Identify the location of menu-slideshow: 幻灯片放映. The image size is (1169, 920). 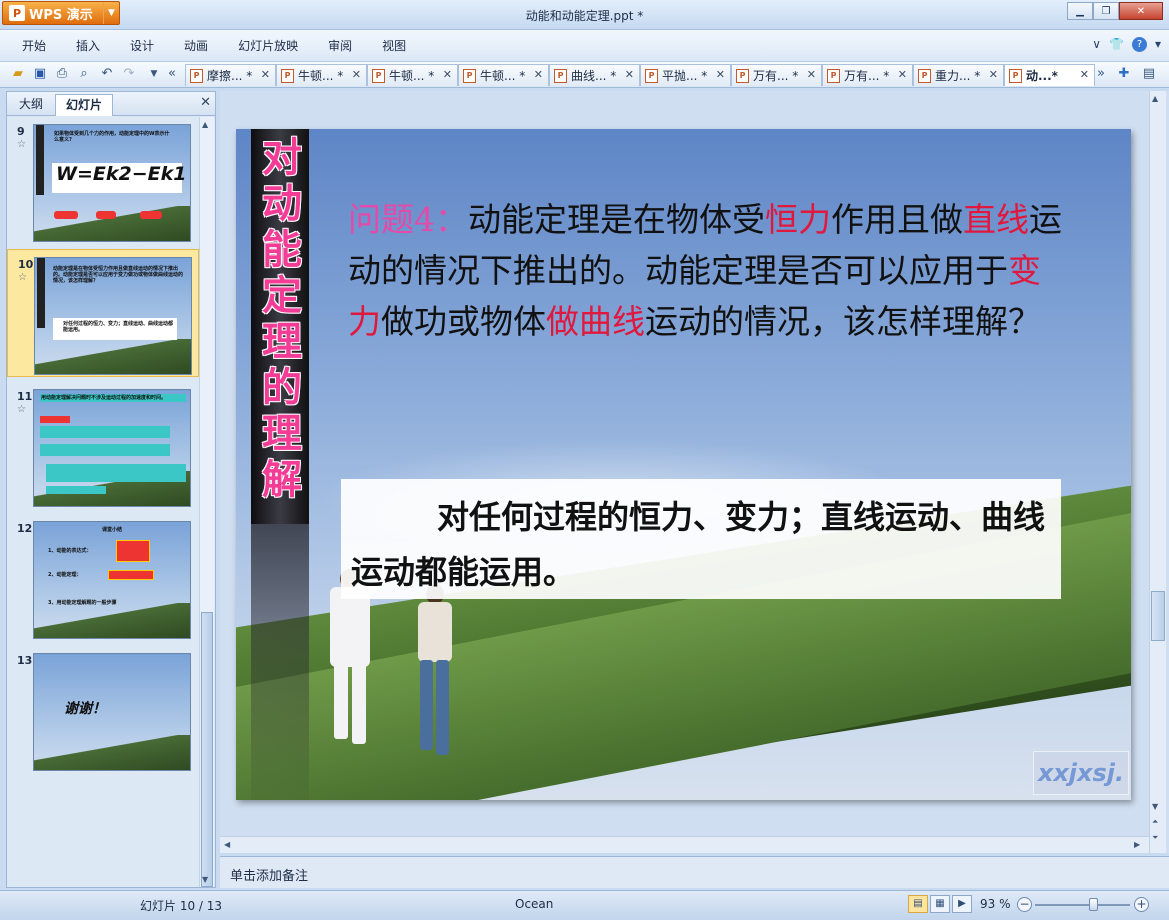
(268, 45).